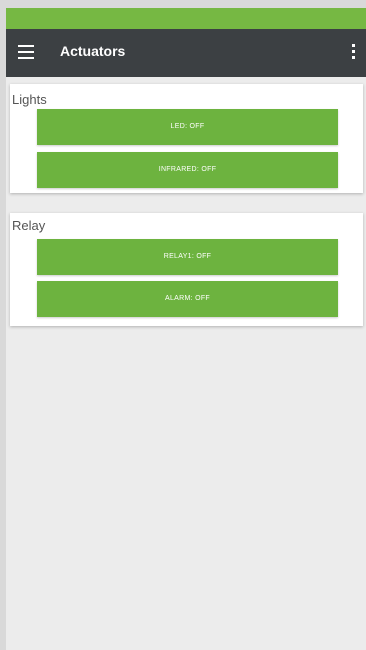  Describe the element at coordinates (29, 99) in the screenshot. I see `lights-section-title: Lights` at that location.